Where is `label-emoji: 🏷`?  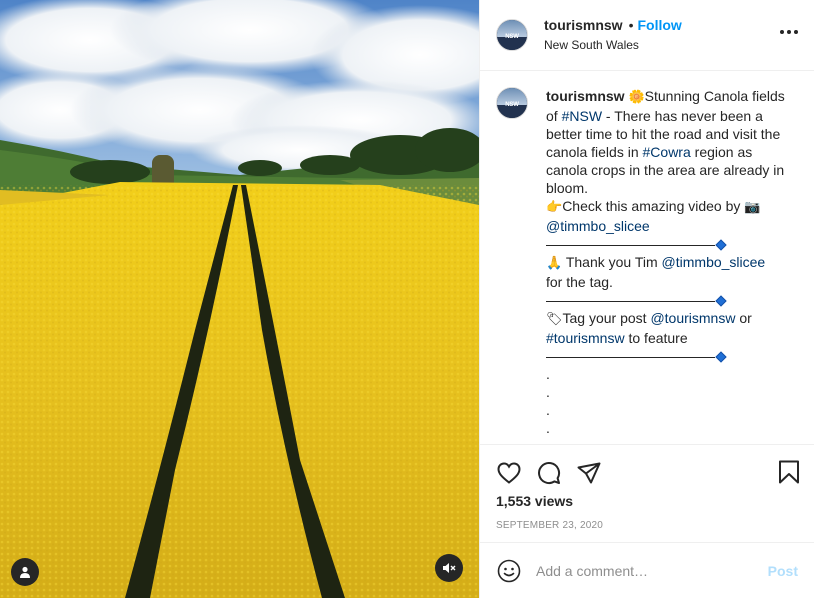
label-emoji: 🏷 is located at coordinates (554, 319).